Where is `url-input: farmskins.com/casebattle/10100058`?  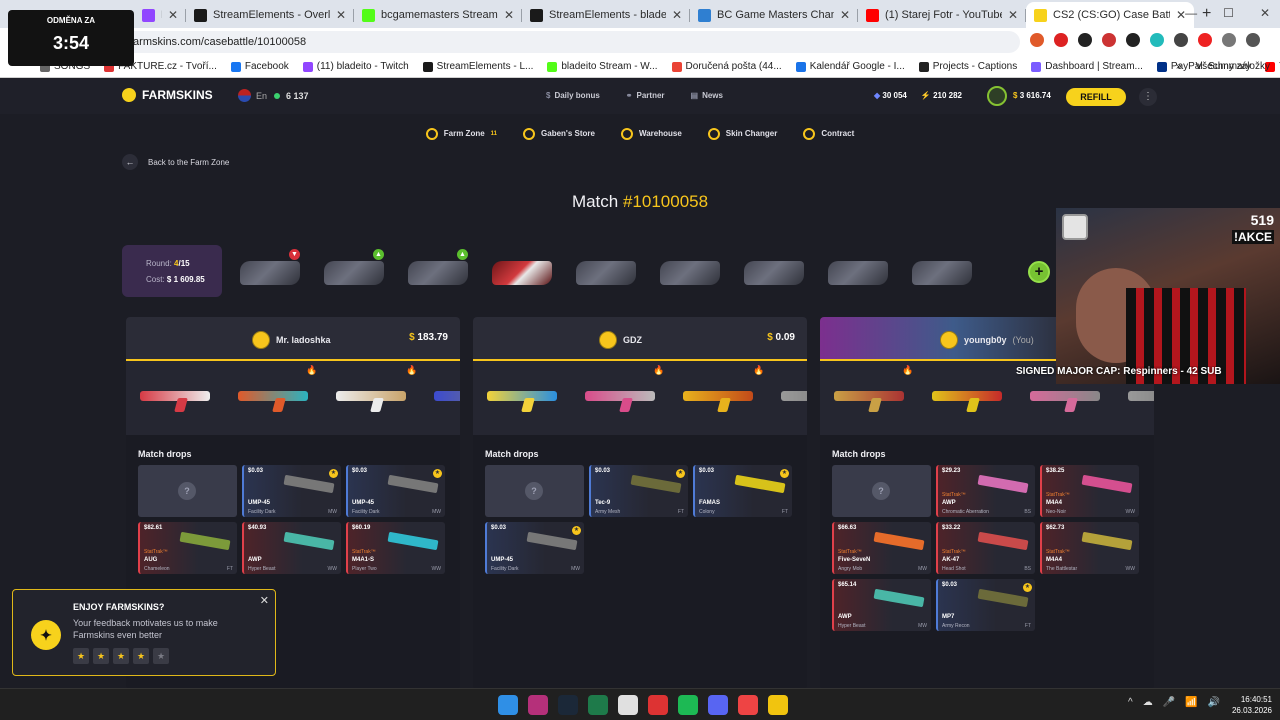 url-input: farmskins.com/casebattle/10100058 is located at coordinates (570, 42).